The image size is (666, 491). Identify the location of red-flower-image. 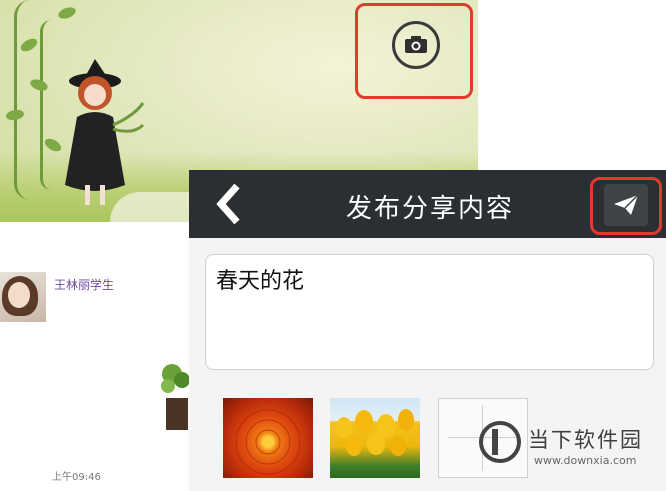
(268, 442).